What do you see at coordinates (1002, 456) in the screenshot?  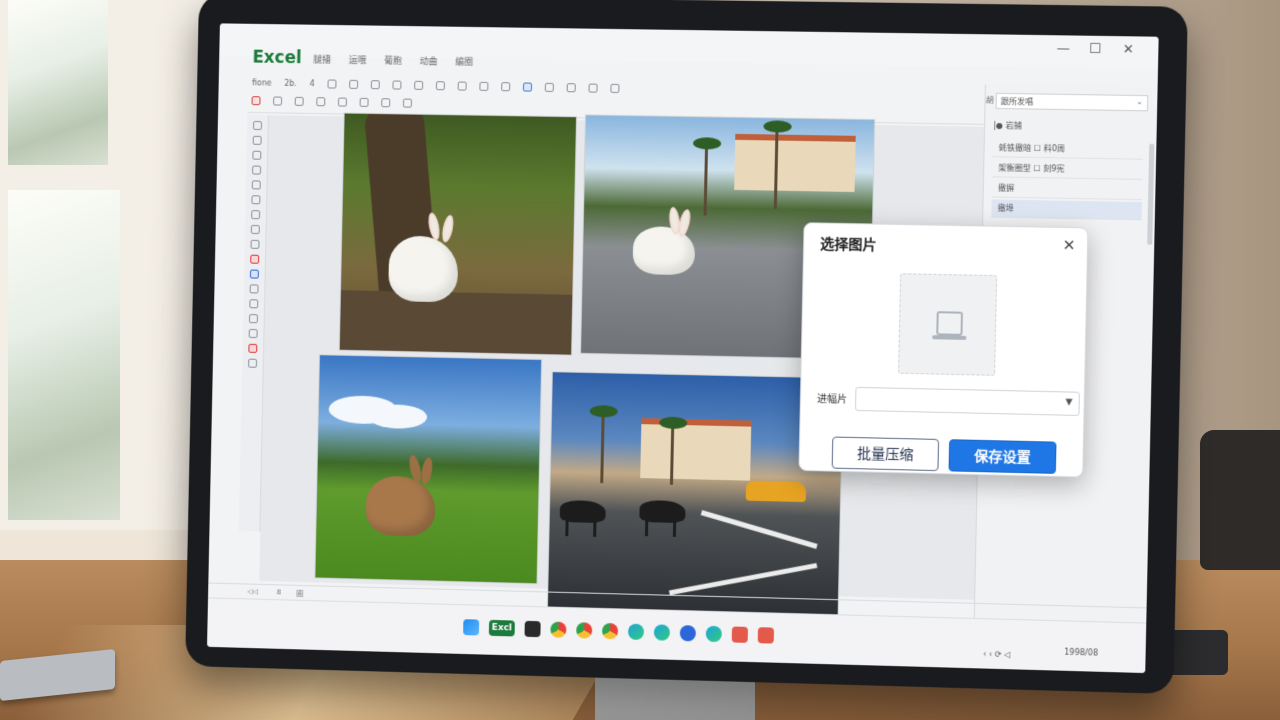 I see `save-settings-button: 保存设置` at bounding box center [1002, 456].